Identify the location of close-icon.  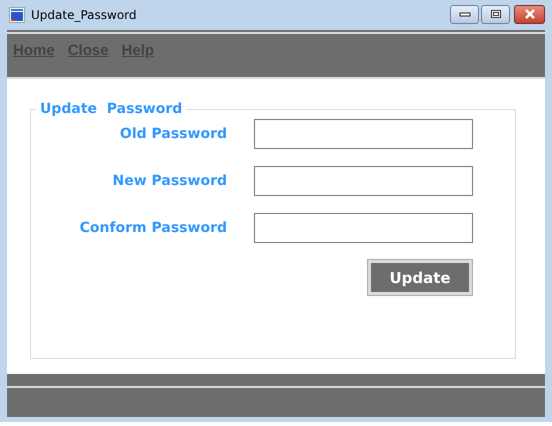
(530, 14).